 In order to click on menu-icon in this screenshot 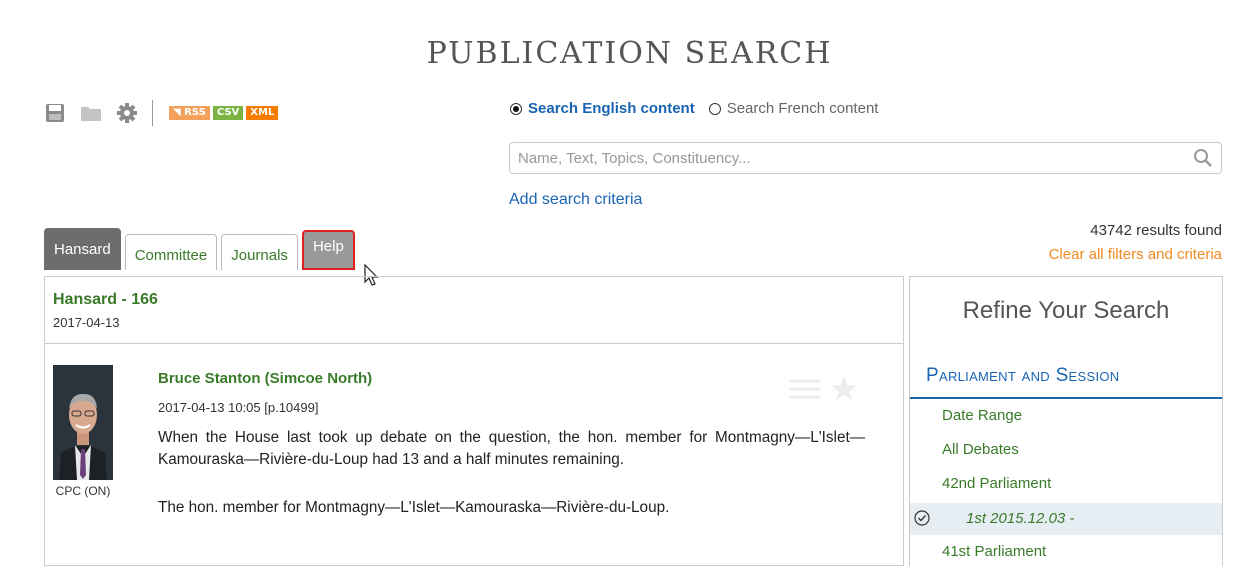, I will do `click(805, 391)`.